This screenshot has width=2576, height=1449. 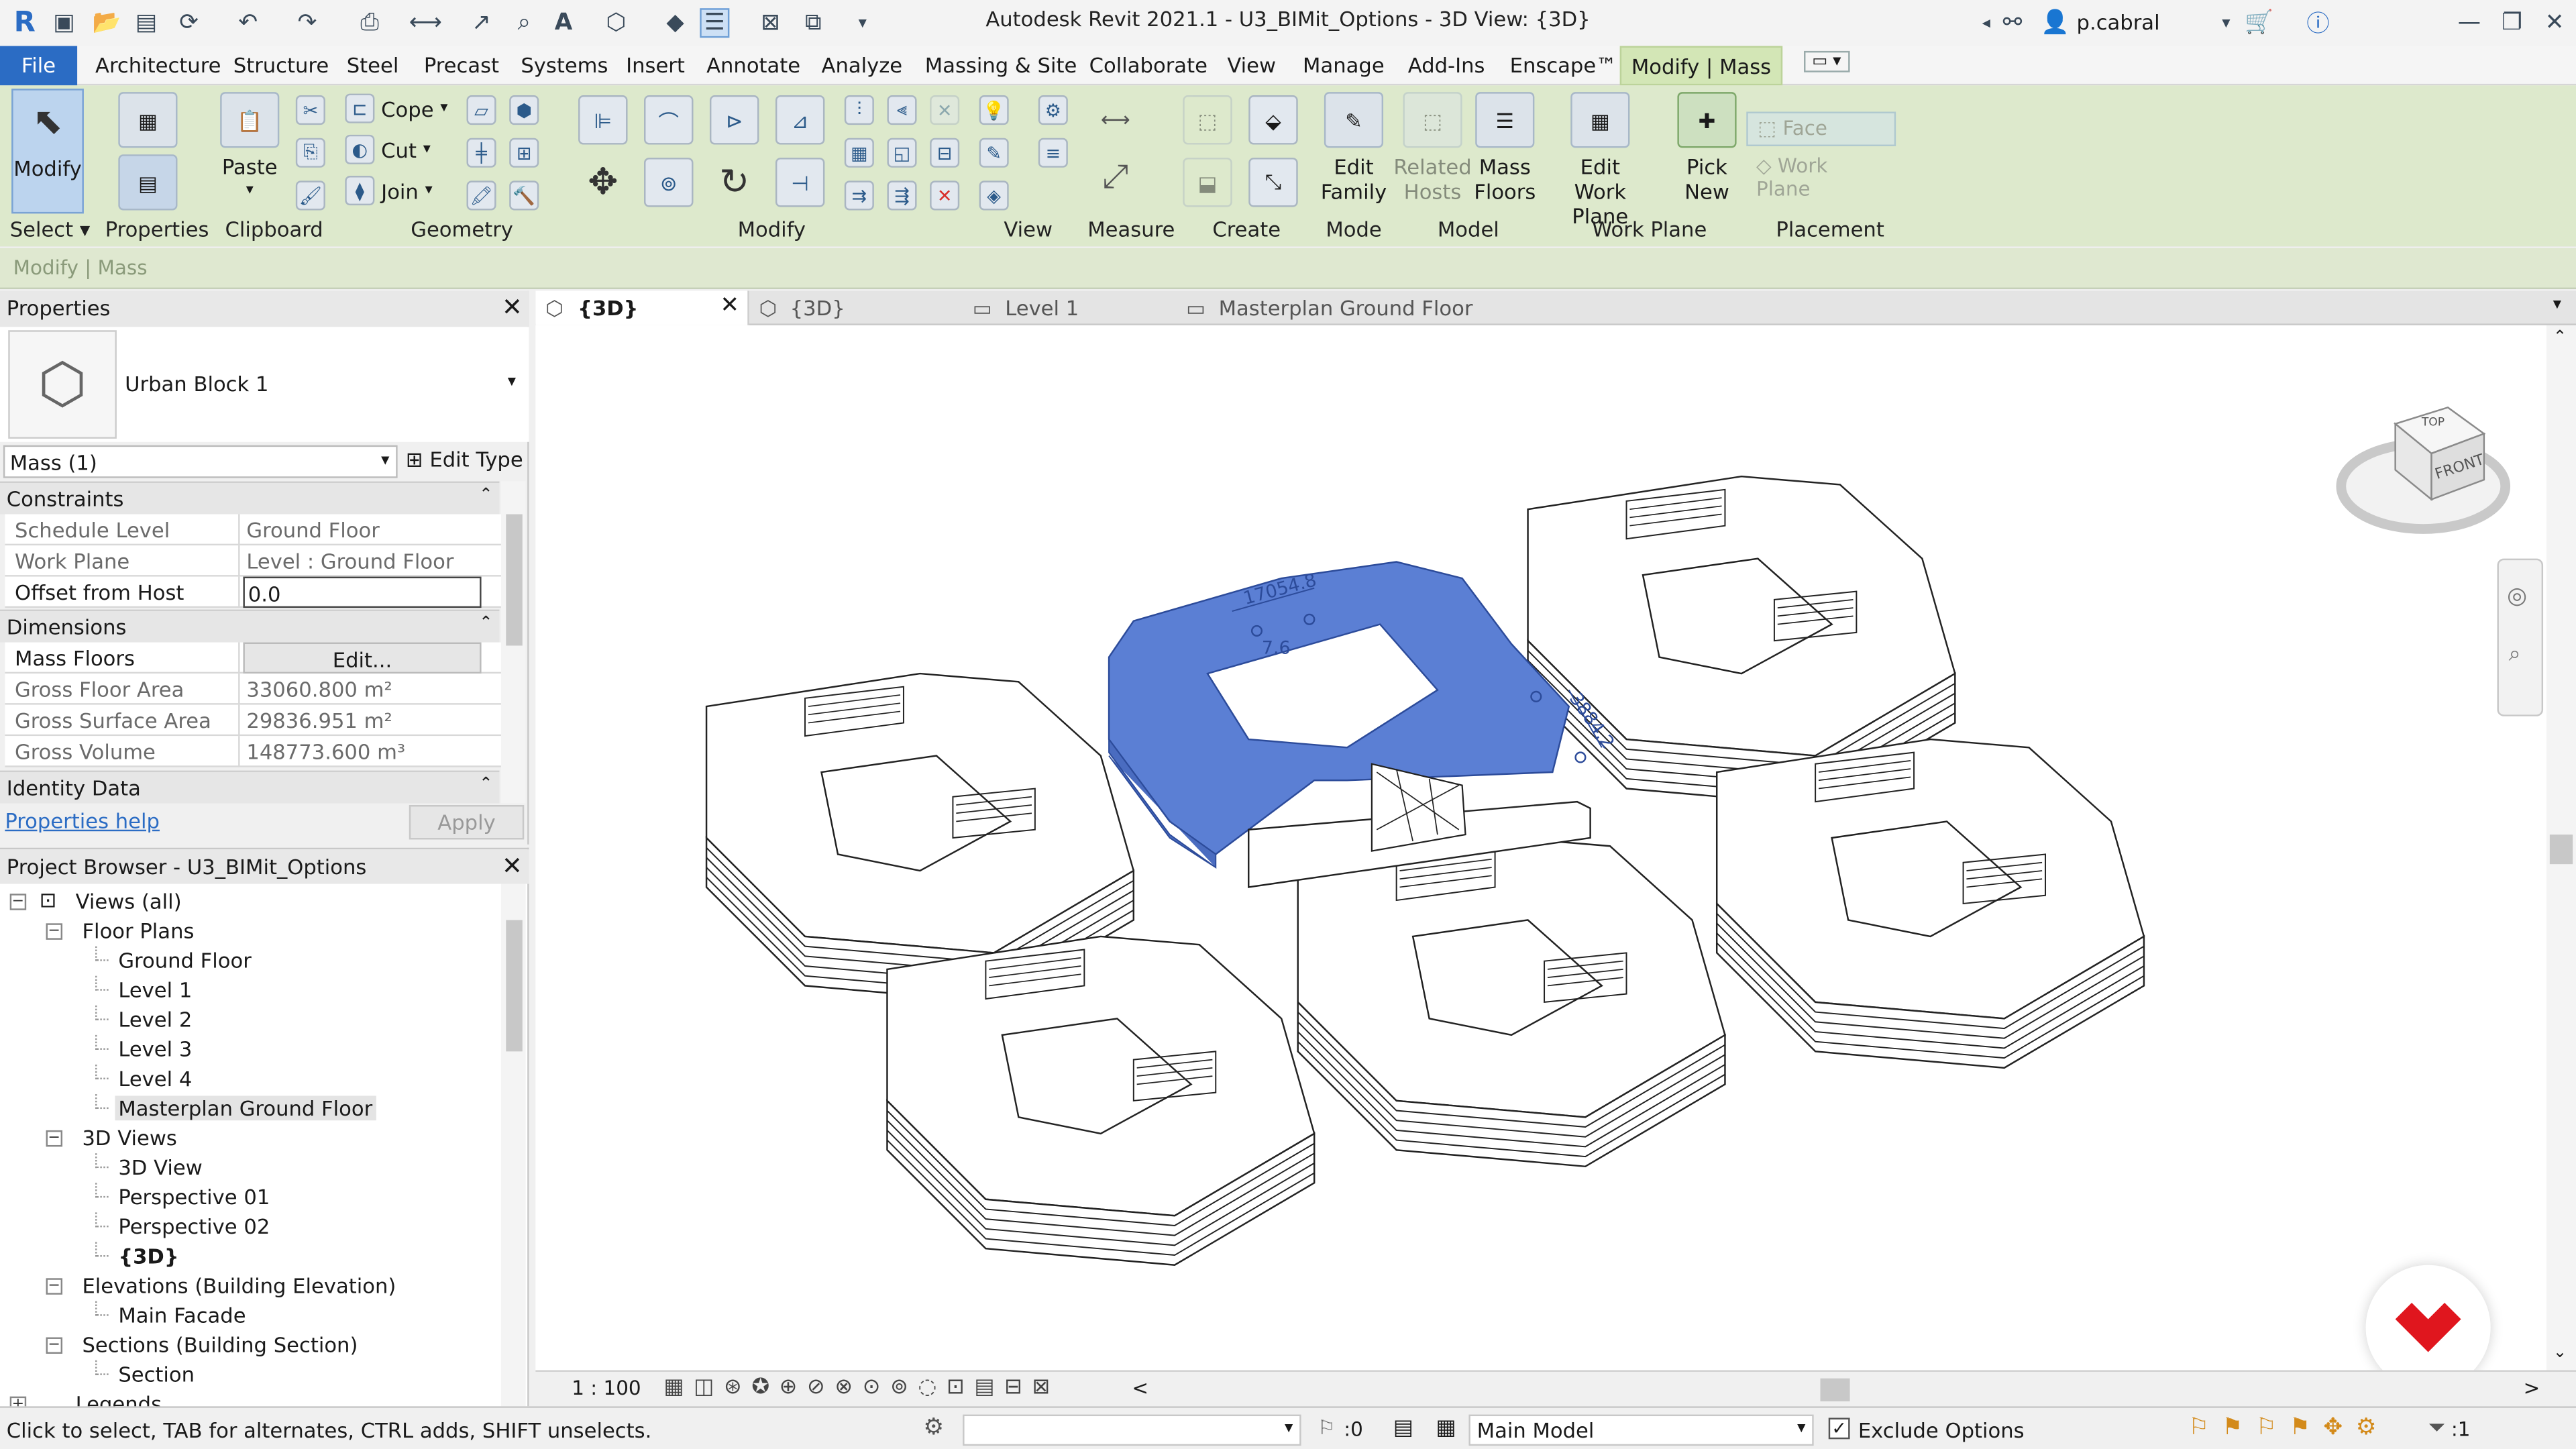 What do you see at coordinates (63, 23) in the screenshot?
I see `home-icon: ▣` at bounding box center [63, 23].